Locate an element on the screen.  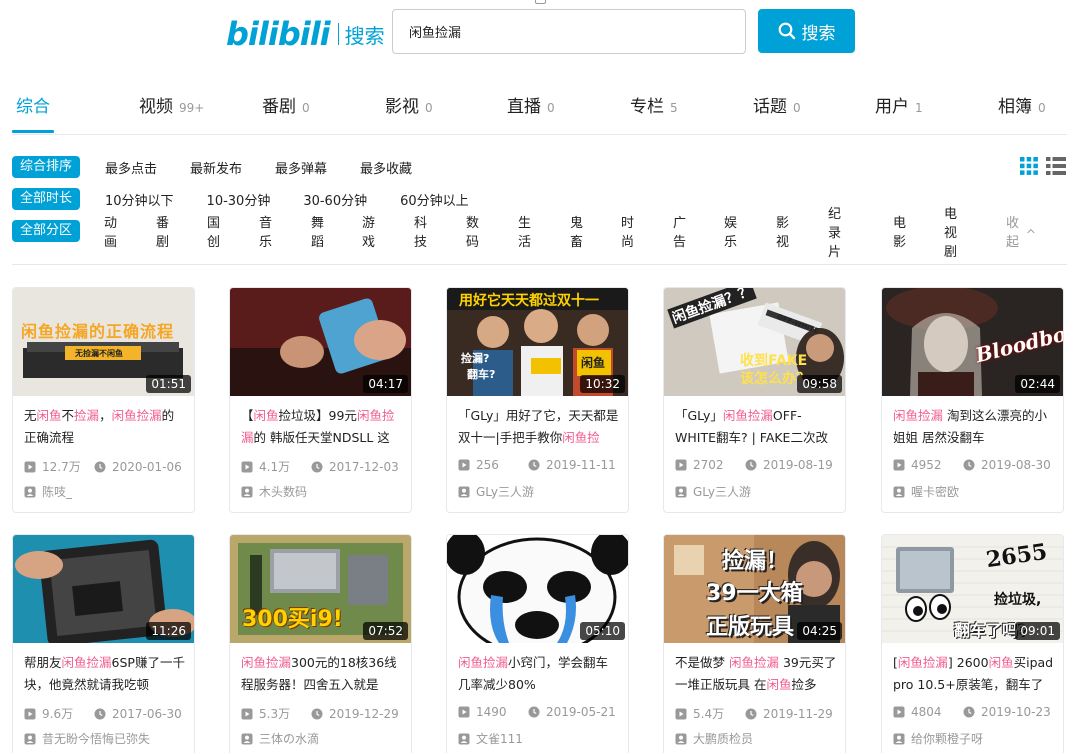
video-thumbnail: 闲鱼捡漏？？ OFF-WHITE 收到FAKE 该怎么办？ 09:58 is located at coordinates (754, 342).